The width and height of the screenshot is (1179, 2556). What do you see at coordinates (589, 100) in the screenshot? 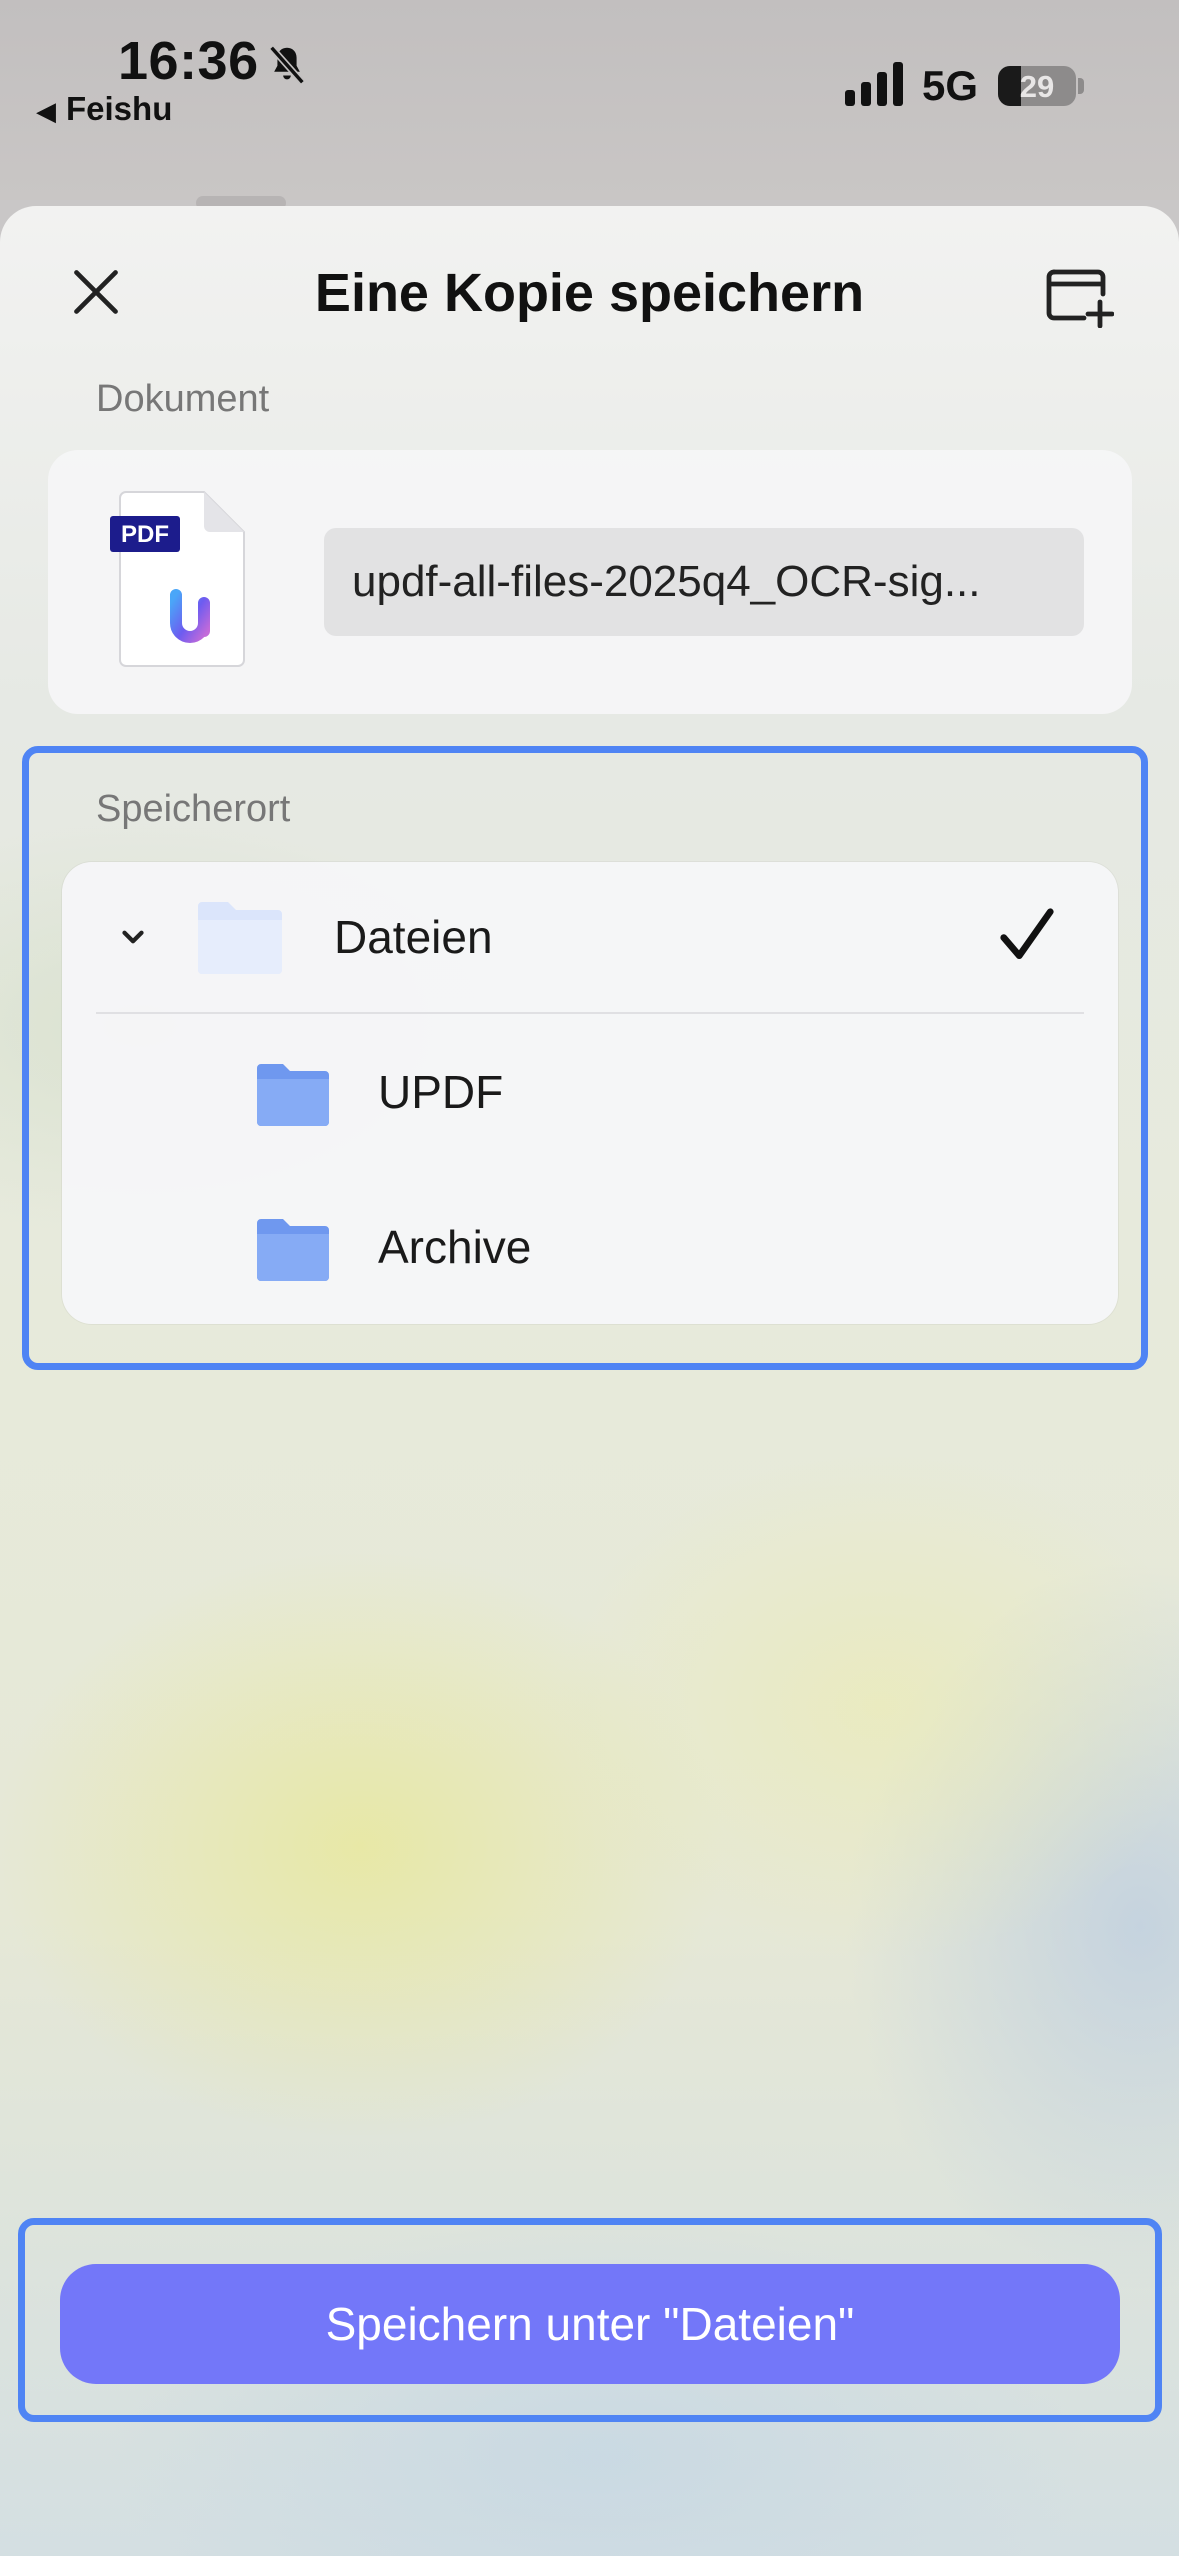
I see `status-bar: 16:36 ◀ Feishu 5G 29` at bounding box center [589, 100].